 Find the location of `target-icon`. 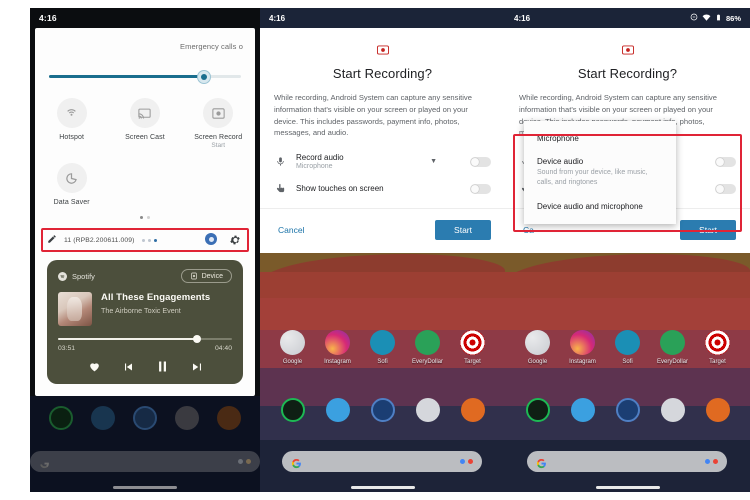

target-icon is located at coordinates (472, 342).